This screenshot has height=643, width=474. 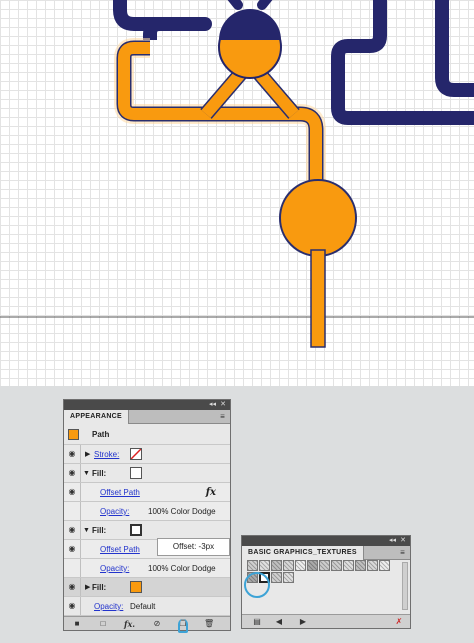 I want to click on row-fill-1: ◉ ▼ Fill:, so click(x=147, y=473).